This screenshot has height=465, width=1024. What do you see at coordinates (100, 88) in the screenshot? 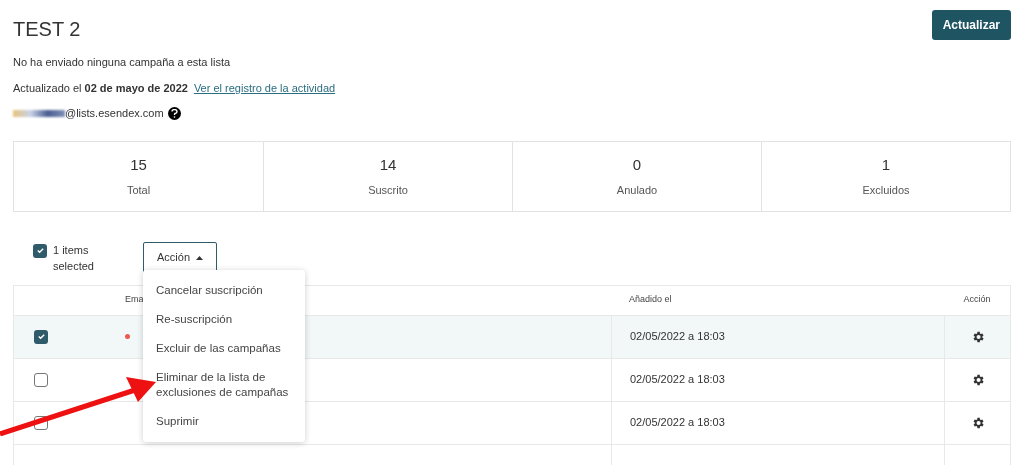
I see `updated-text: Actualizado el 02 de mayo de 2022` at bounding box center [100, 88].